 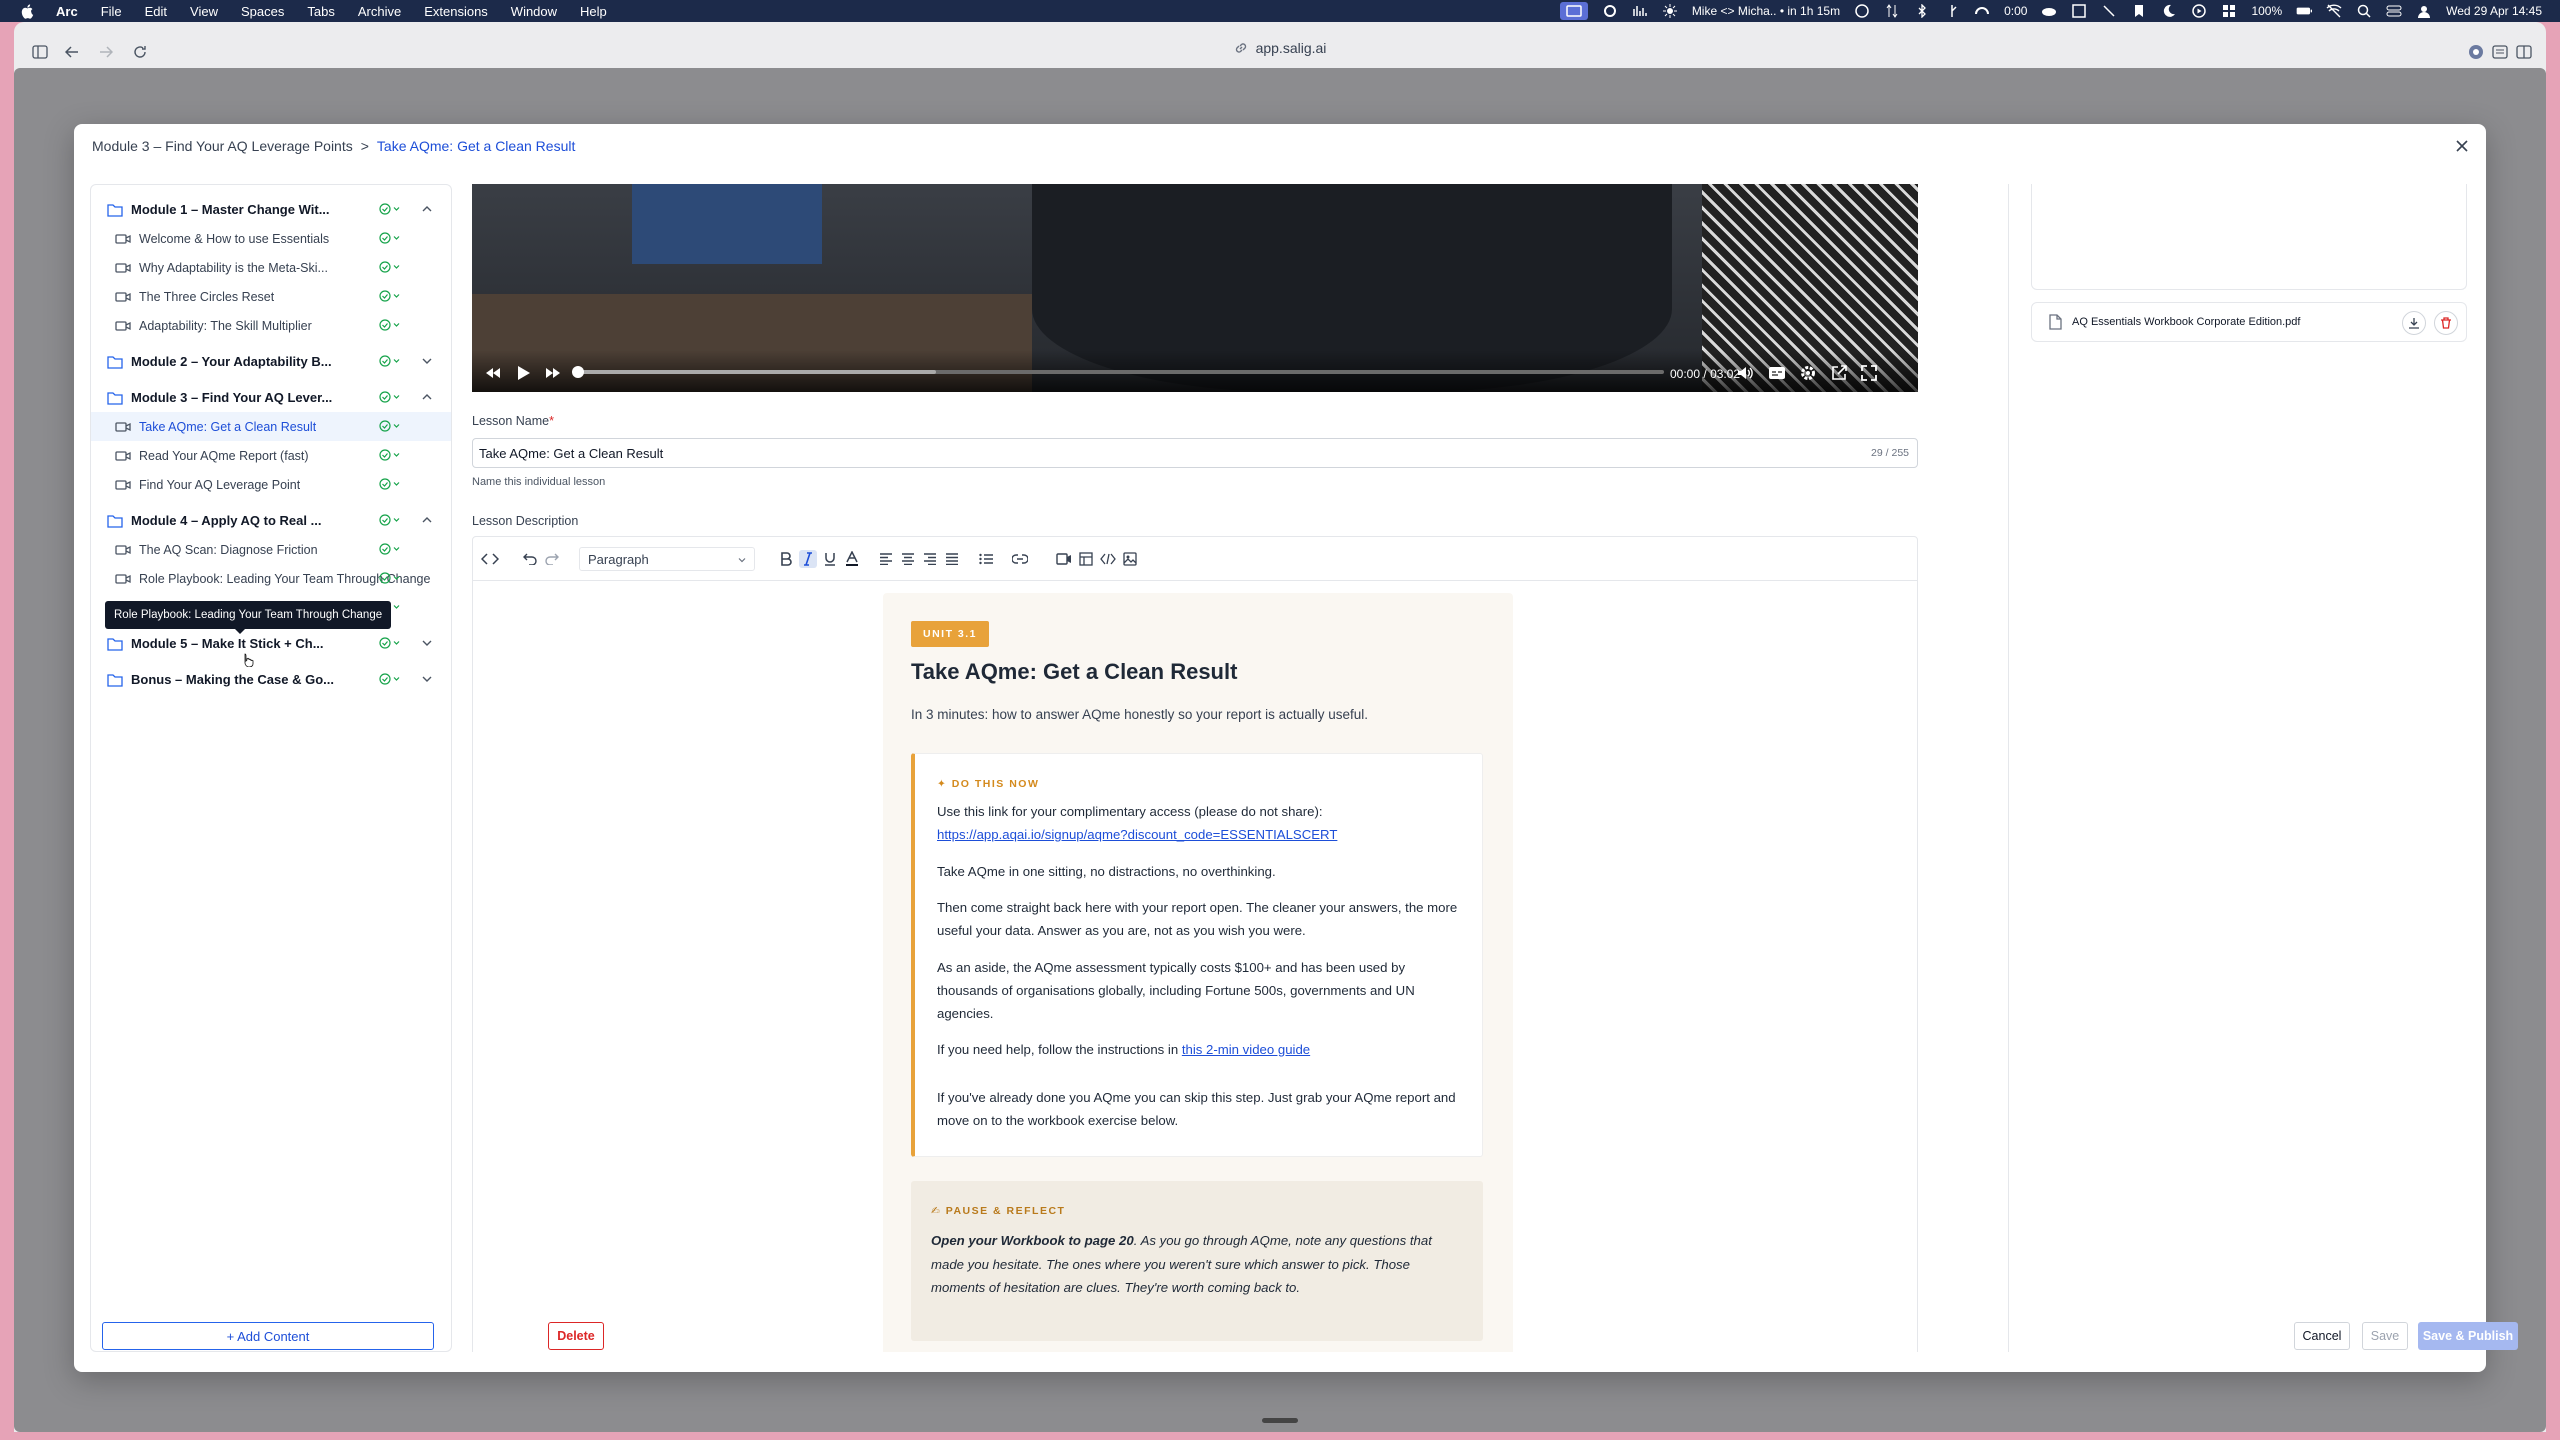 What do you see at coordinates (2334, 11) in the screenshot?
I see `wifi-off-icon` at bounding box center [2334, 11].